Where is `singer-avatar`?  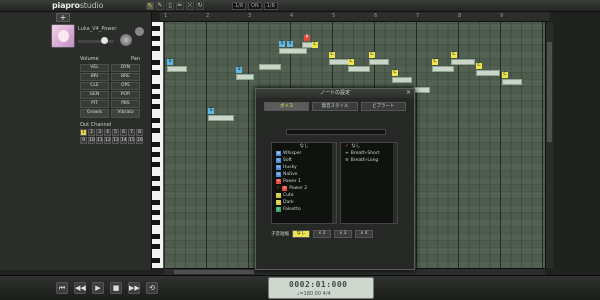
singer-avatar is located at coordinates (63, 36).